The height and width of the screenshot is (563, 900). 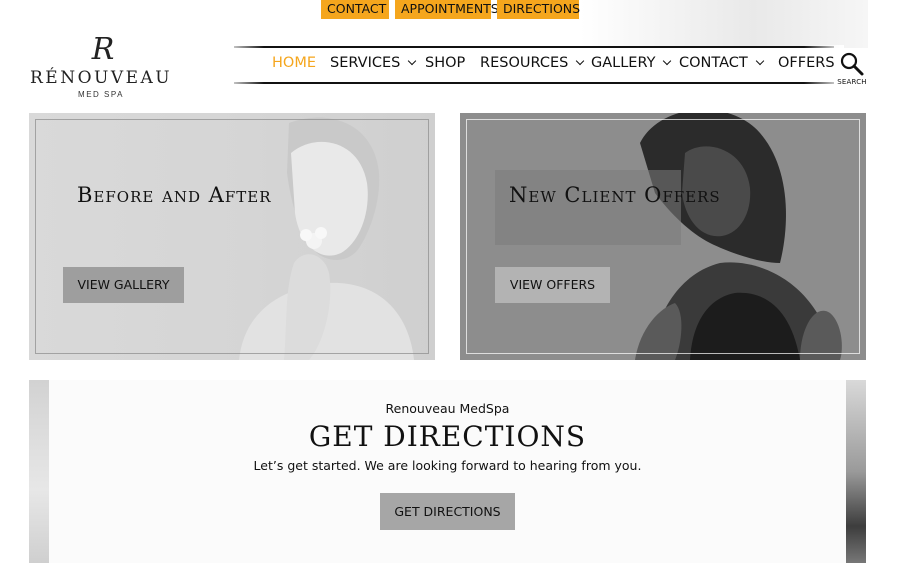 What do you see at coordinates (623, 63) in the screenshot?
I see `nav-item-label: GALLERY` at bounding box center [623, 63].